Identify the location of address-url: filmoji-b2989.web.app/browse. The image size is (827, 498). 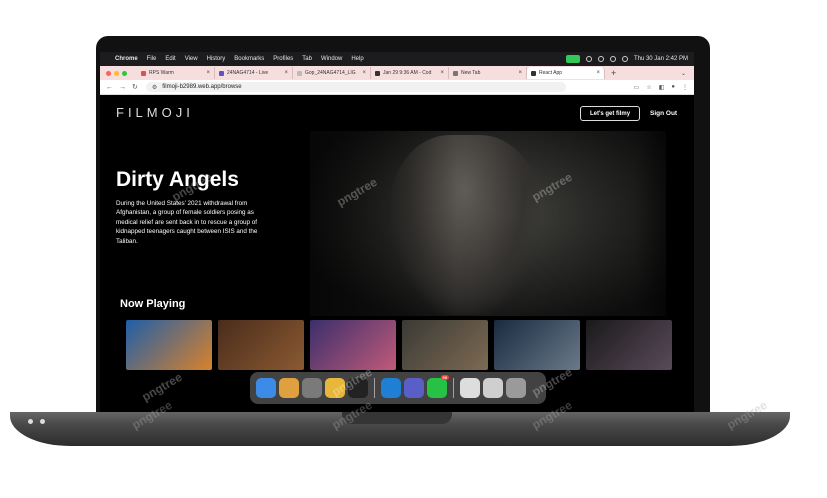
(202, 87).